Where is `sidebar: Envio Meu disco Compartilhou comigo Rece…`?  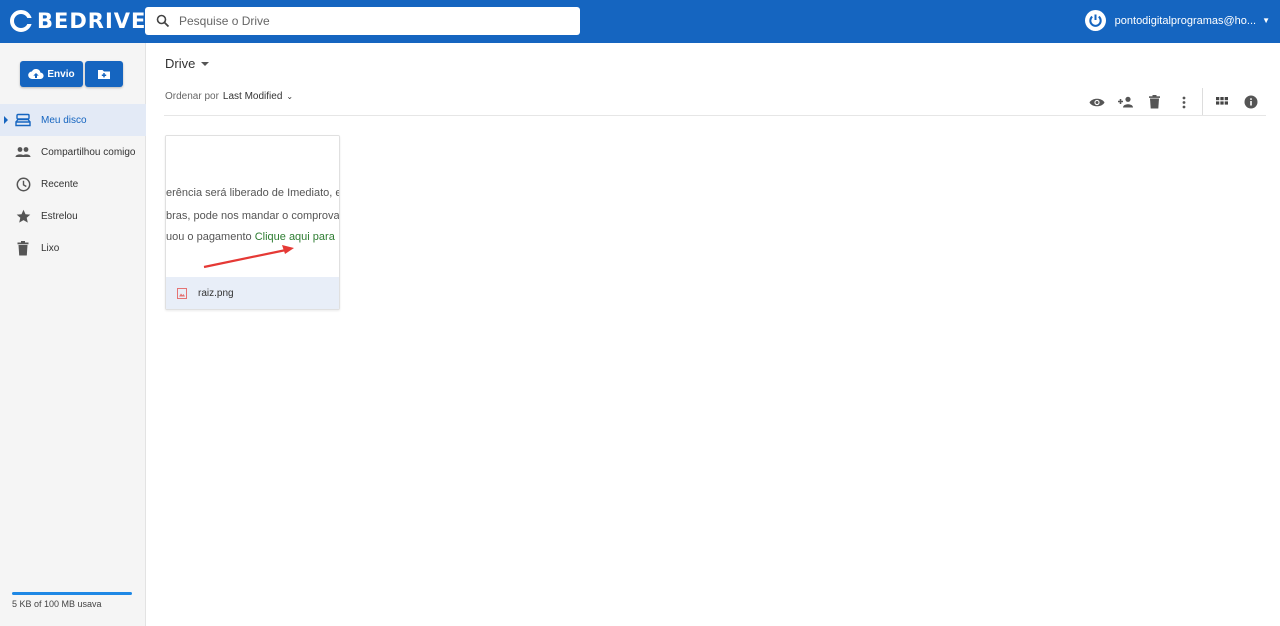
sidebar: Envio Meu disco Compartilhou comigo Rece… is located at coordinates (73, 334).